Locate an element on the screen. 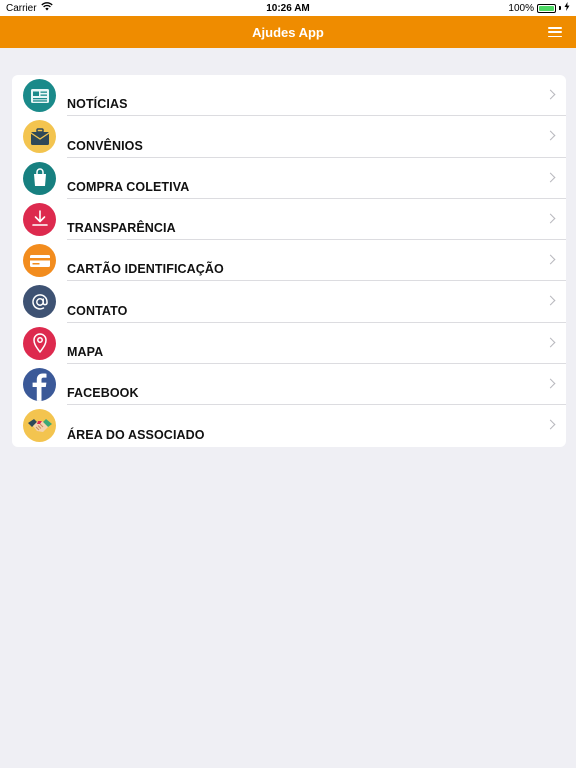  menu-item-convenios: CONVÊNIOS is located at coordinates (289, 137).